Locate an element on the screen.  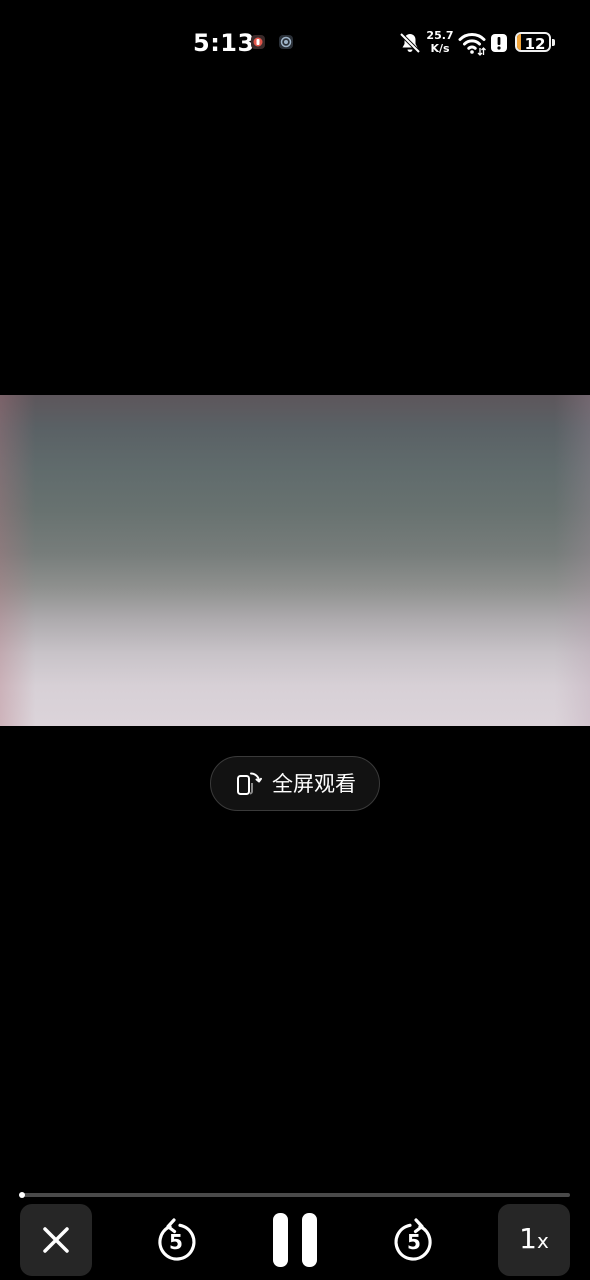
fullscreen-label: 全屏观看 is located at coordinates (314, 783).